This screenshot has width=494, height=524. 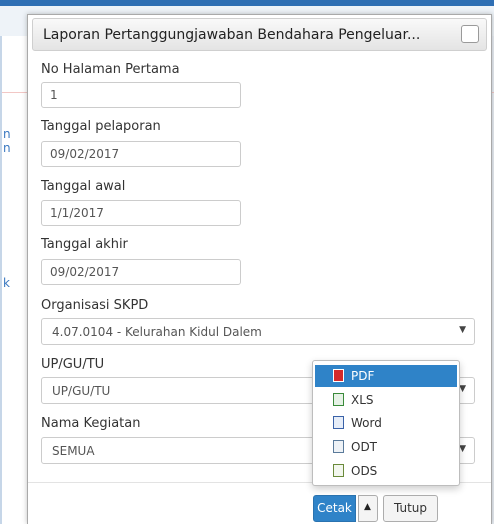 I want to click on export-item-word: Word, so click(x=386, y=423).